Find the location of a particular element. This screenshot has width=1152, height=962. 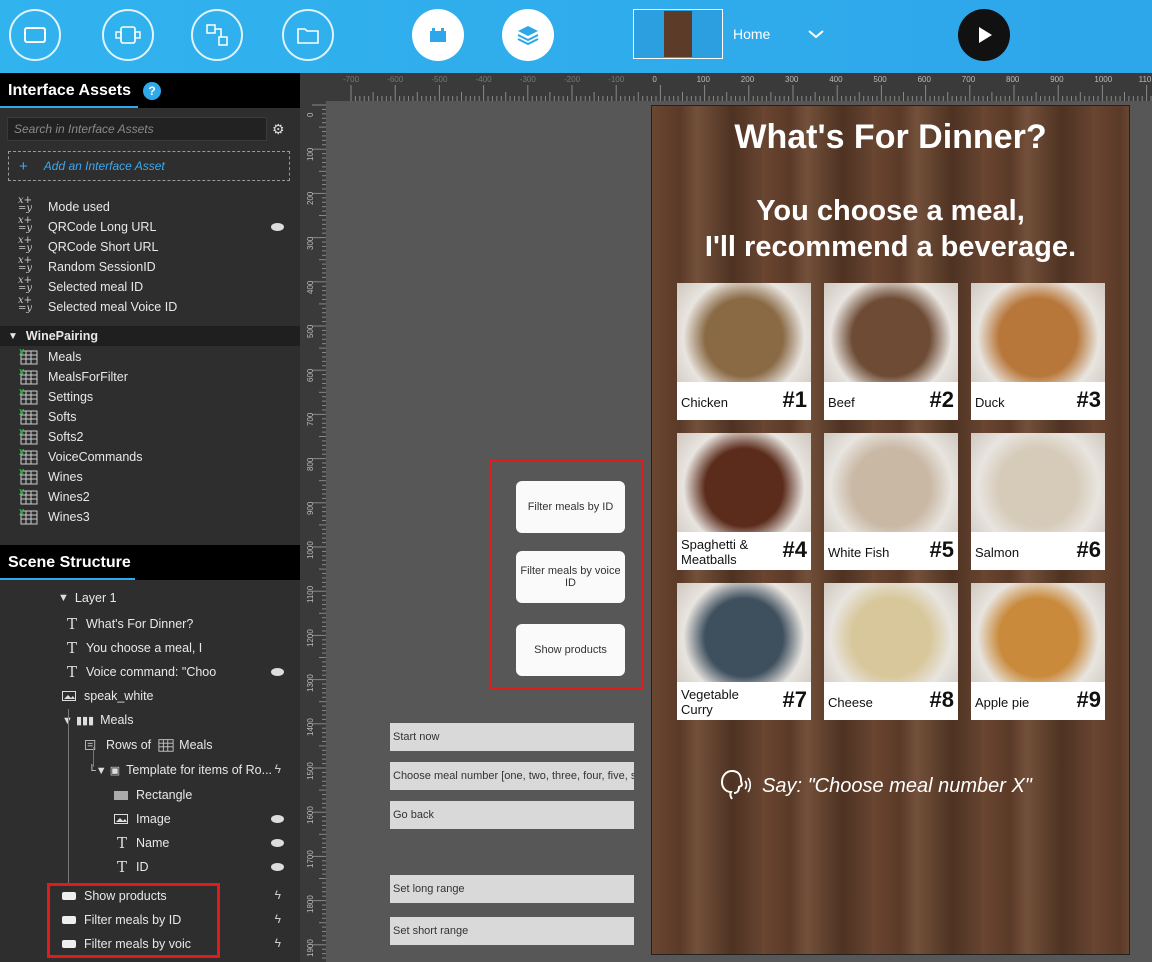

text-element-row: T ID is located at coordinates (131, 867).